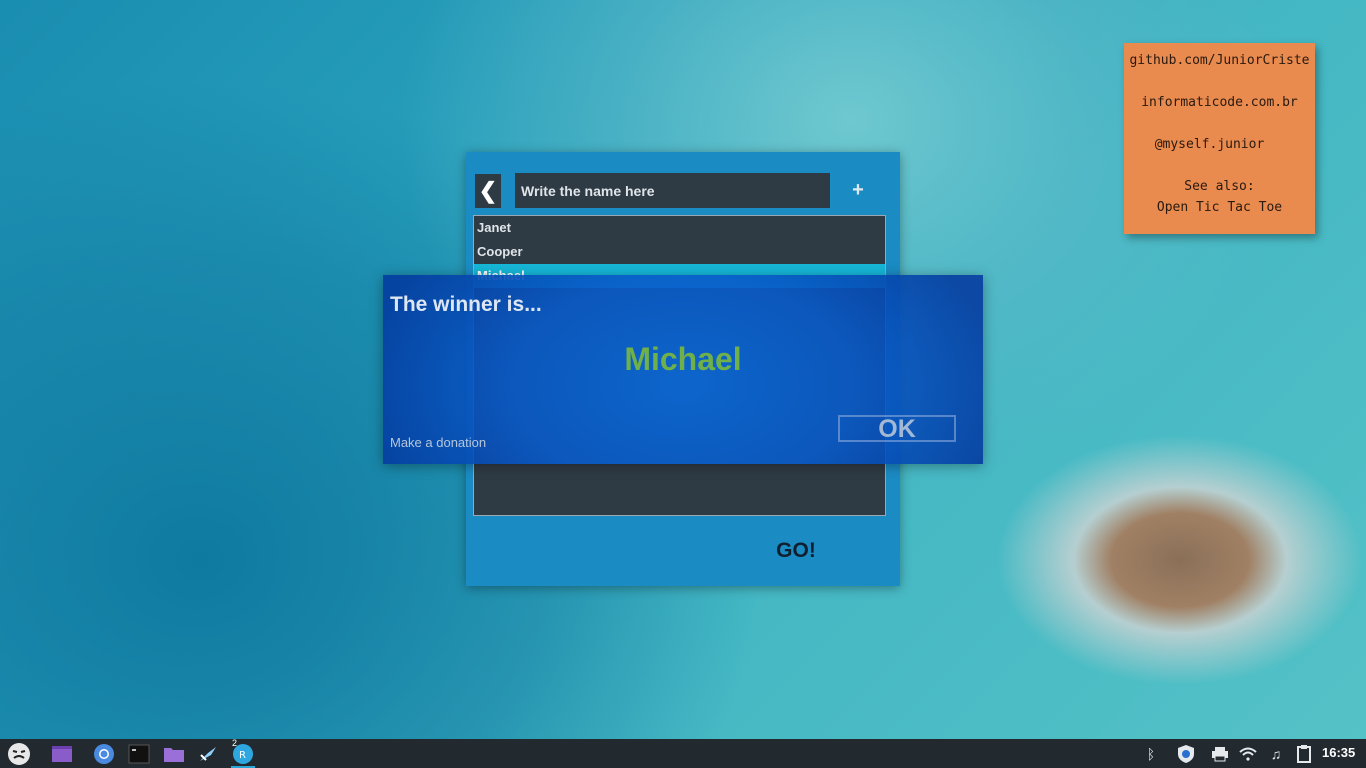  I want to click on music-icon: ♫, so click(1276, 754).